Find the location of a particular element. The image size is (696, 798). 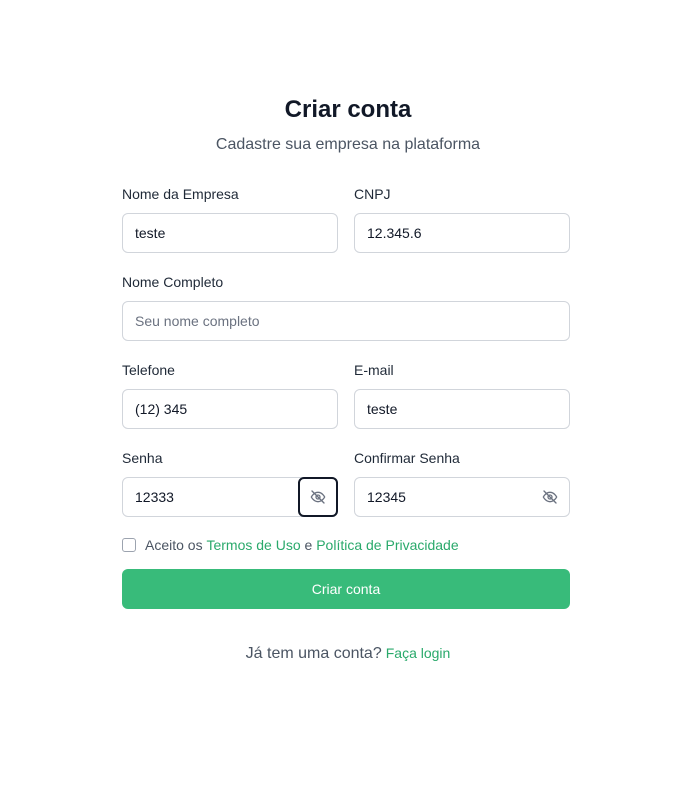

full-name-input is located at coordinates (346, 321).